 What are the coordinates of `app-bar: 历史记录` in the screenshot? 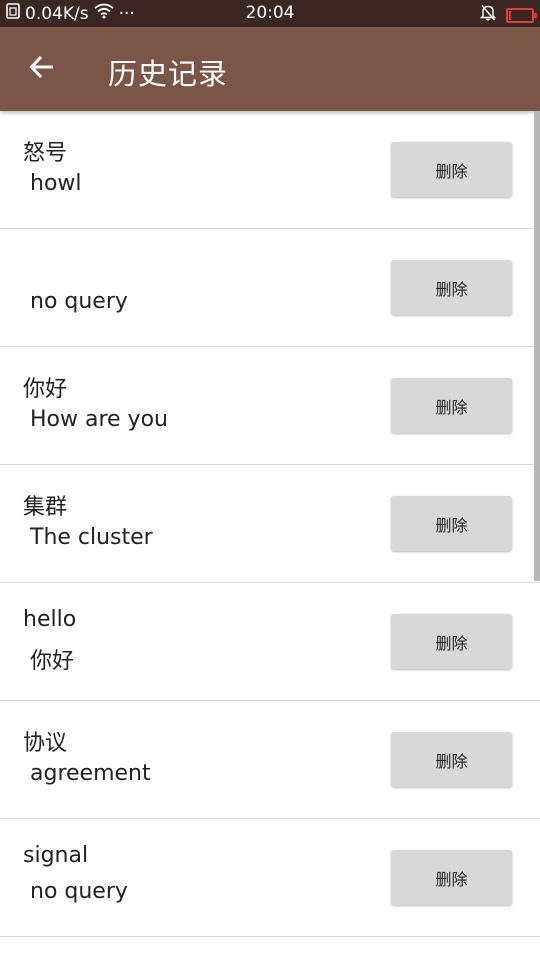 It's located at (270, 69).